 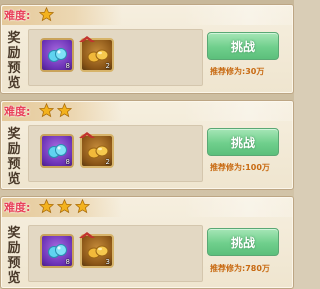 What do you see at coordinates (240, 268) in the screenshot?
I see `recommended-power: 推荐修为:780万` at bounding box center [240, 268].